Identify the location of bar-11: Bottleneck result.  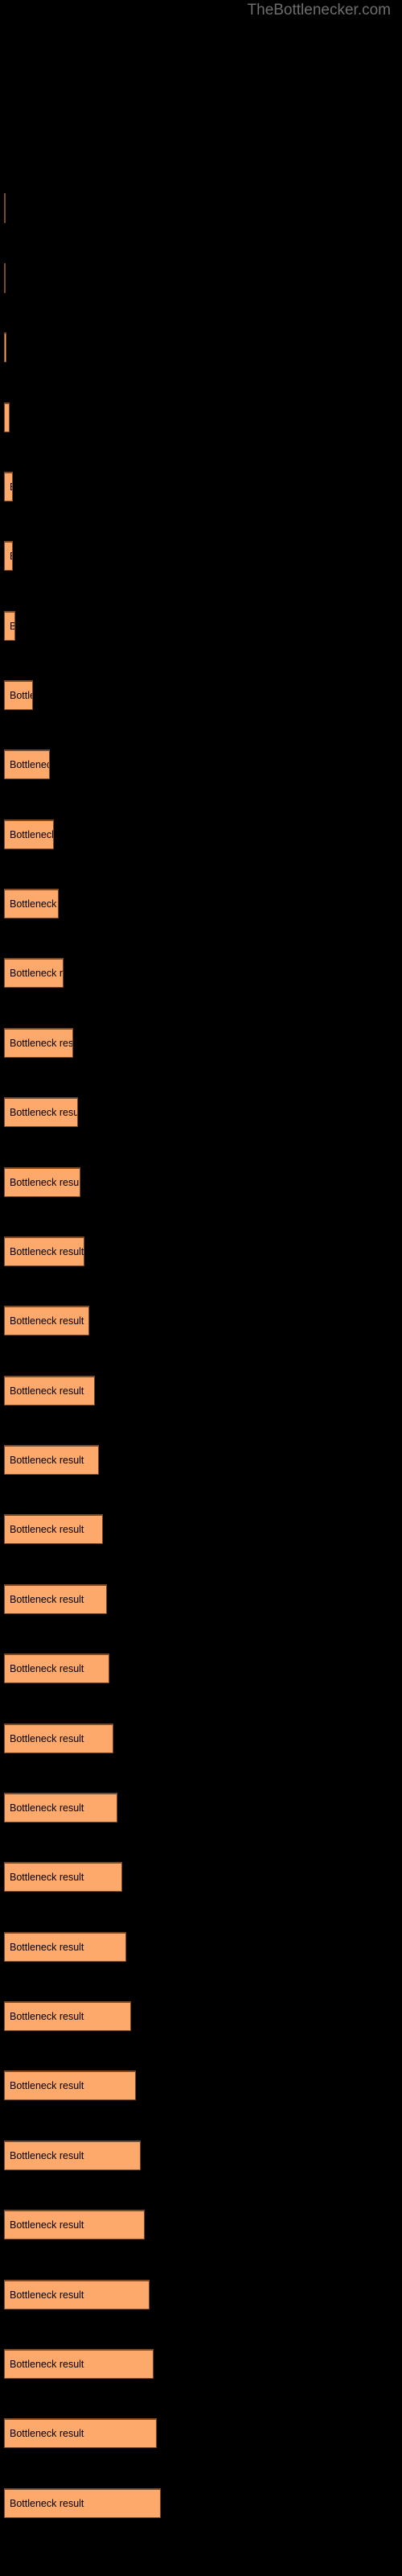
(31, 904).